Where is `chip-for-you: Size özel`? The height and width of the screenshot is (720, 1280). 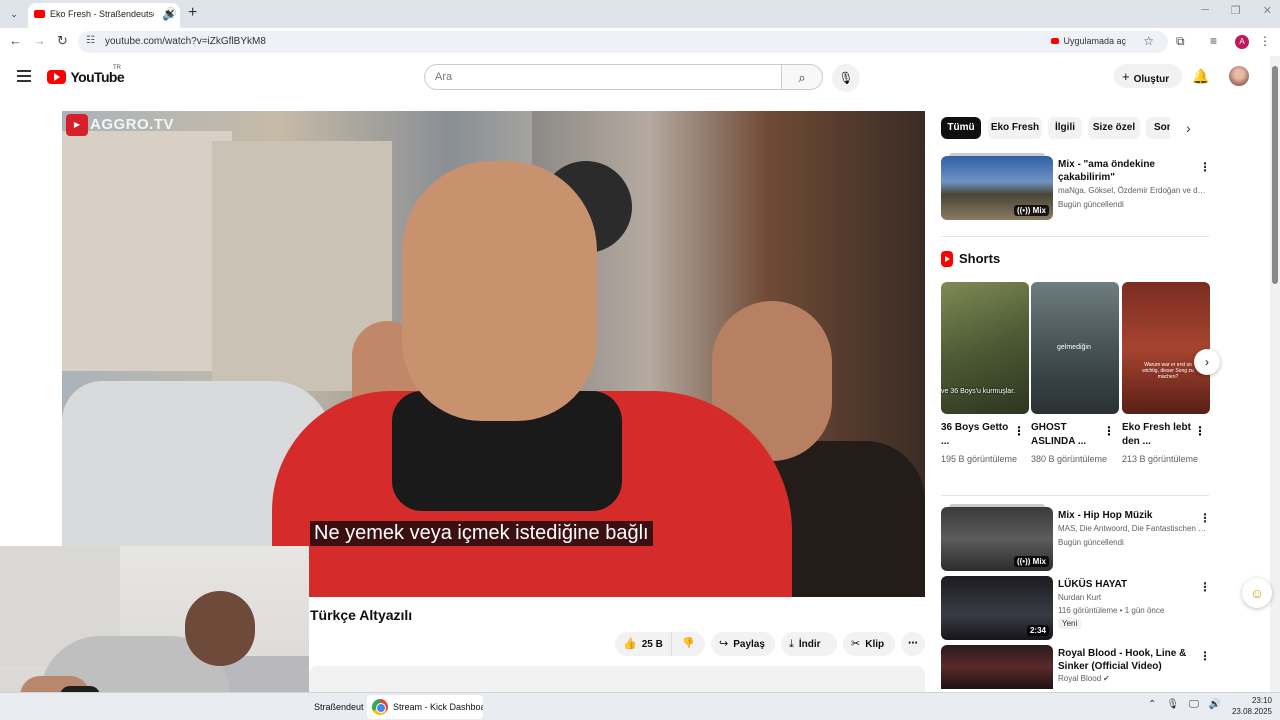
chip-for-you: Size özel is located at coordinates (1114, 128).